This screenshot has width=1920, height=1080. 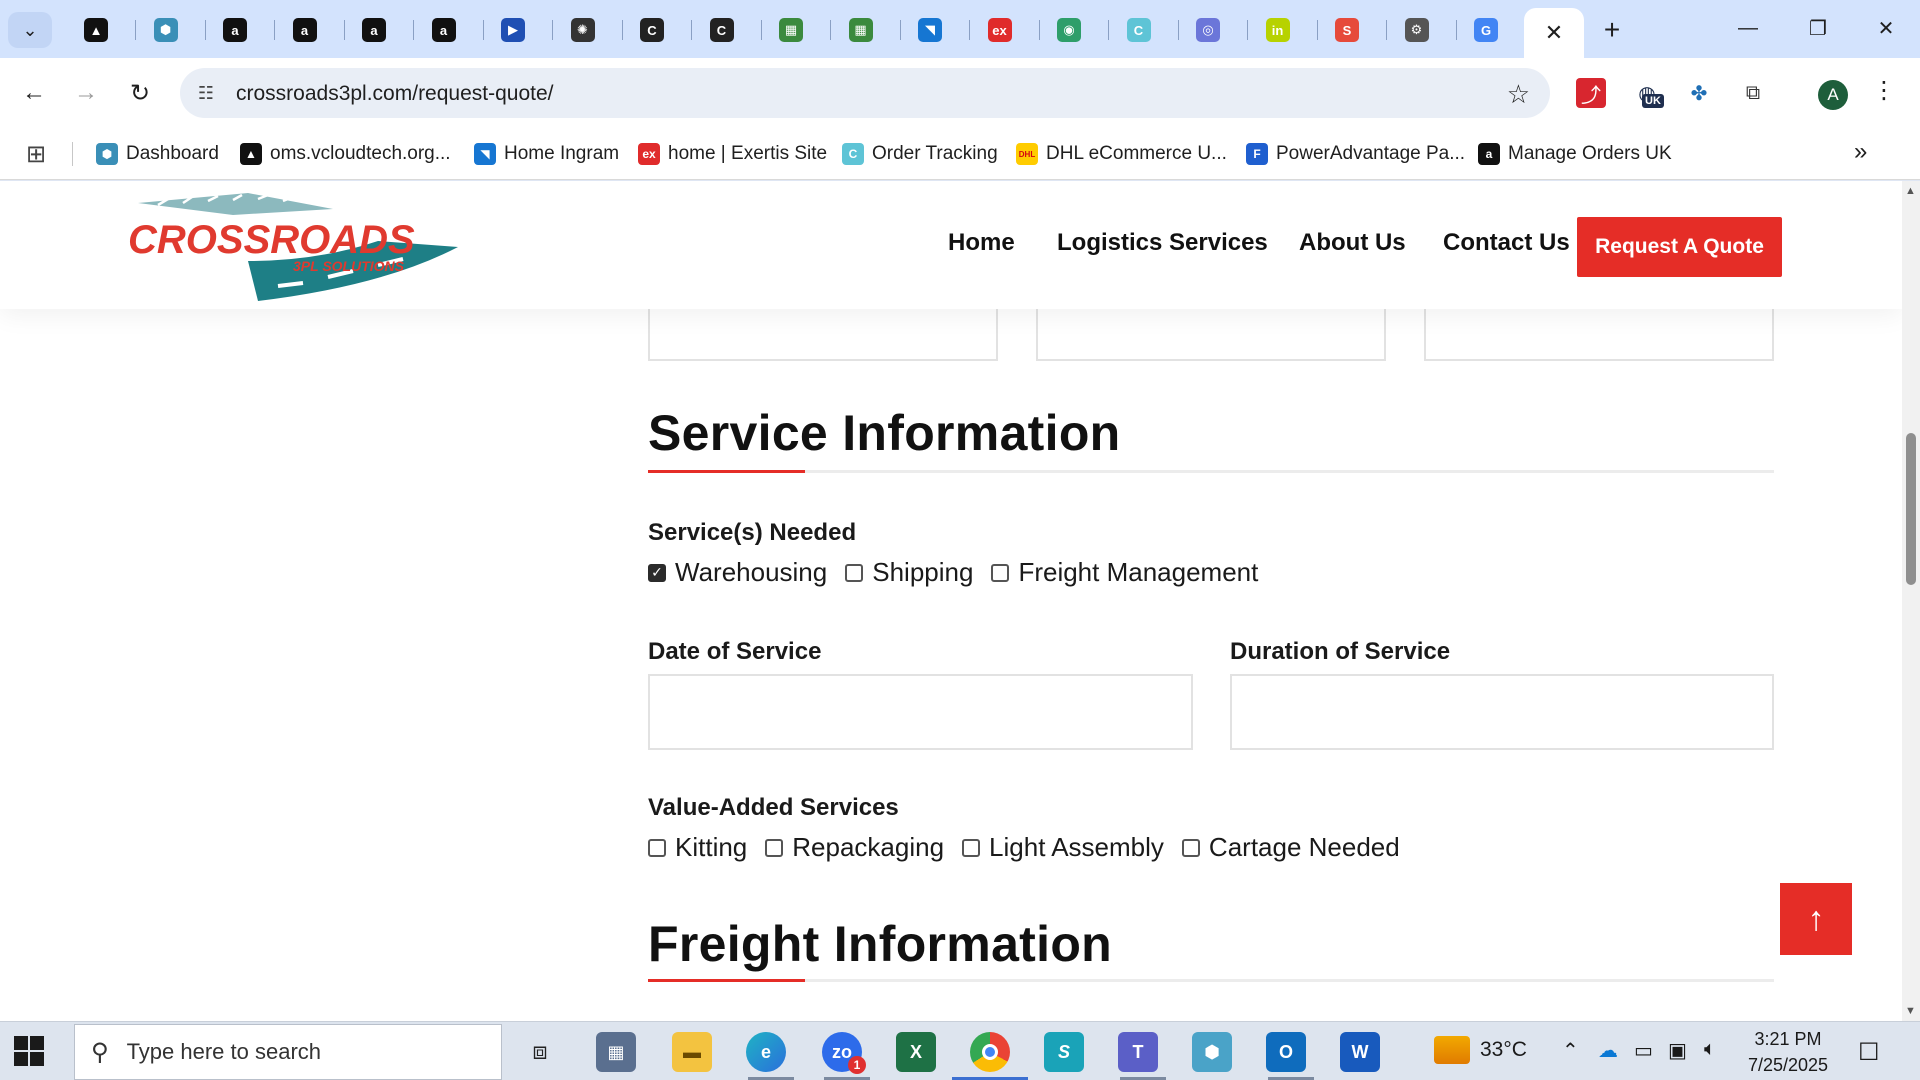 I want to click on zoom-app-icon: zo 1, so click(x=844, y=1053).